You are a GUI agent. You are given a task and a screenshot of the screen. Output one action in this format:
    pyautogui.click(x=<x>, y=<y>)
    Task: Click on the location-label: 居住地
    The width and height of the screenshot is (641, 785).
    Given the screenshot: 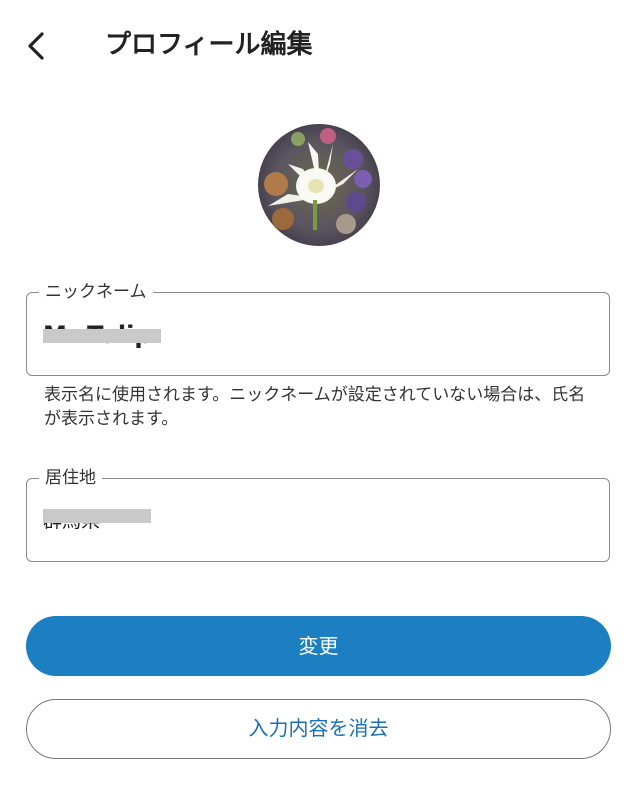 What is the action you would take?
    pyautogui.click(x=70, y=478)
    